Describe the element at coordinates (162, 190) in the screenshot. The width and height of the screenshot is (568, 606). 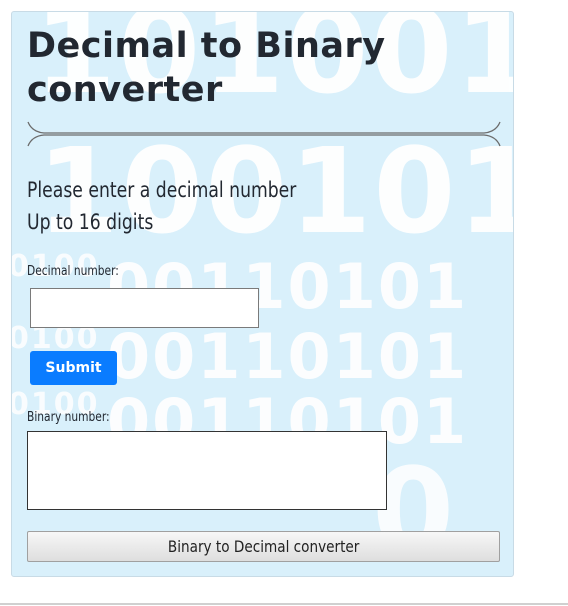
I see `instruction-line: Please enter a decimal number` at that location.